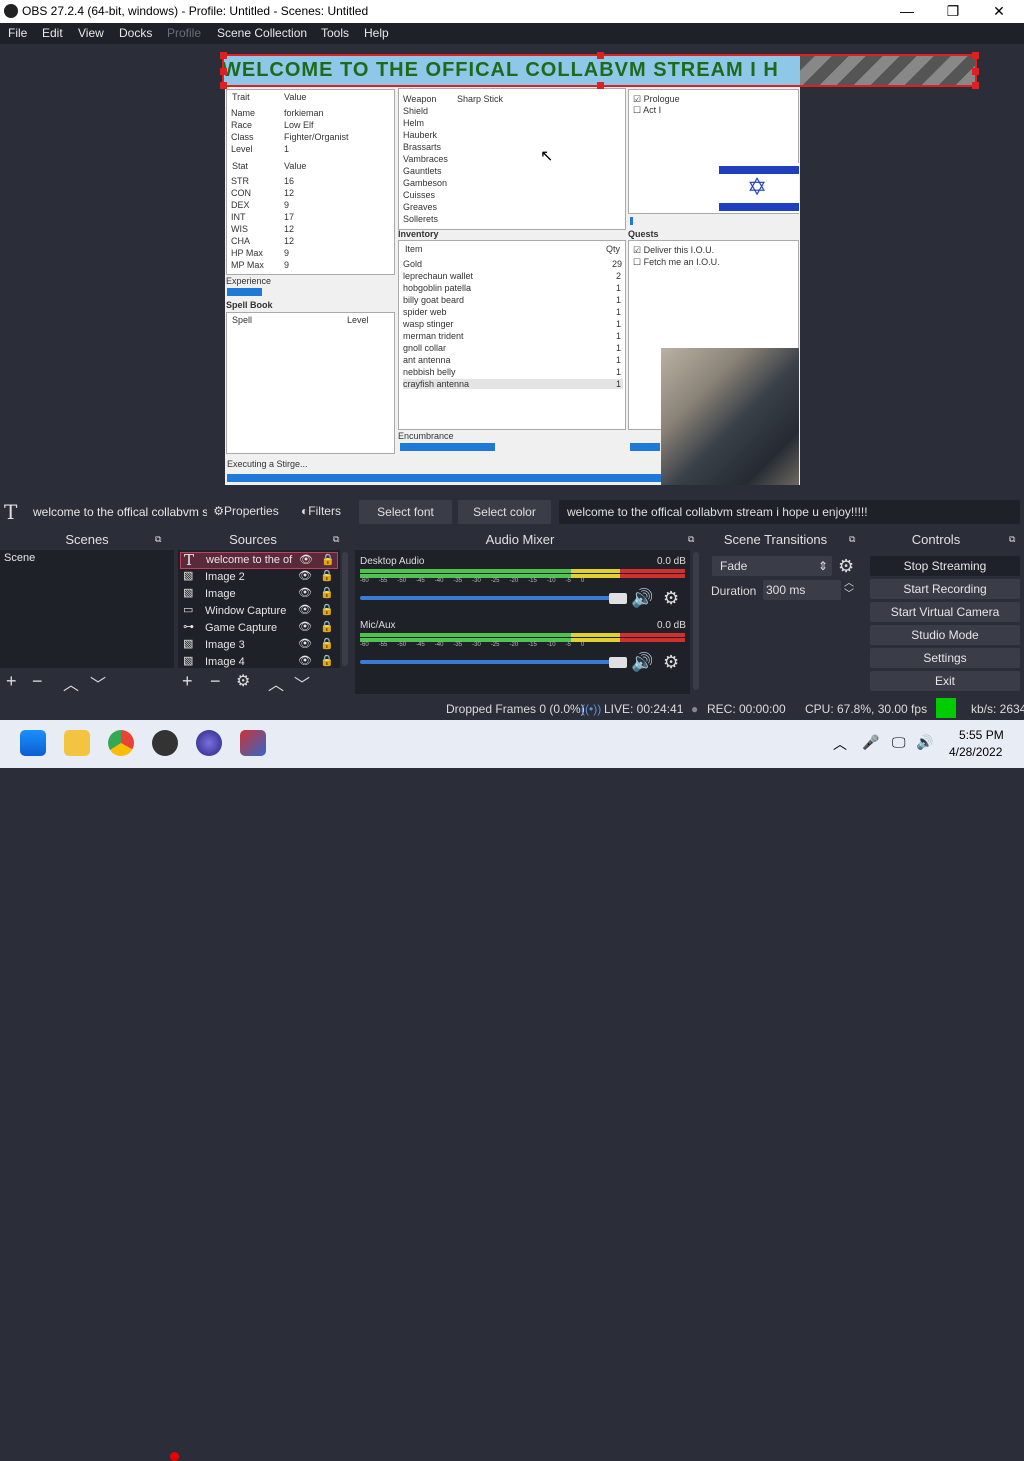  Describe the element at coordinates (999, 11) in the screenshot. I see `close-button: ✕` at that location.